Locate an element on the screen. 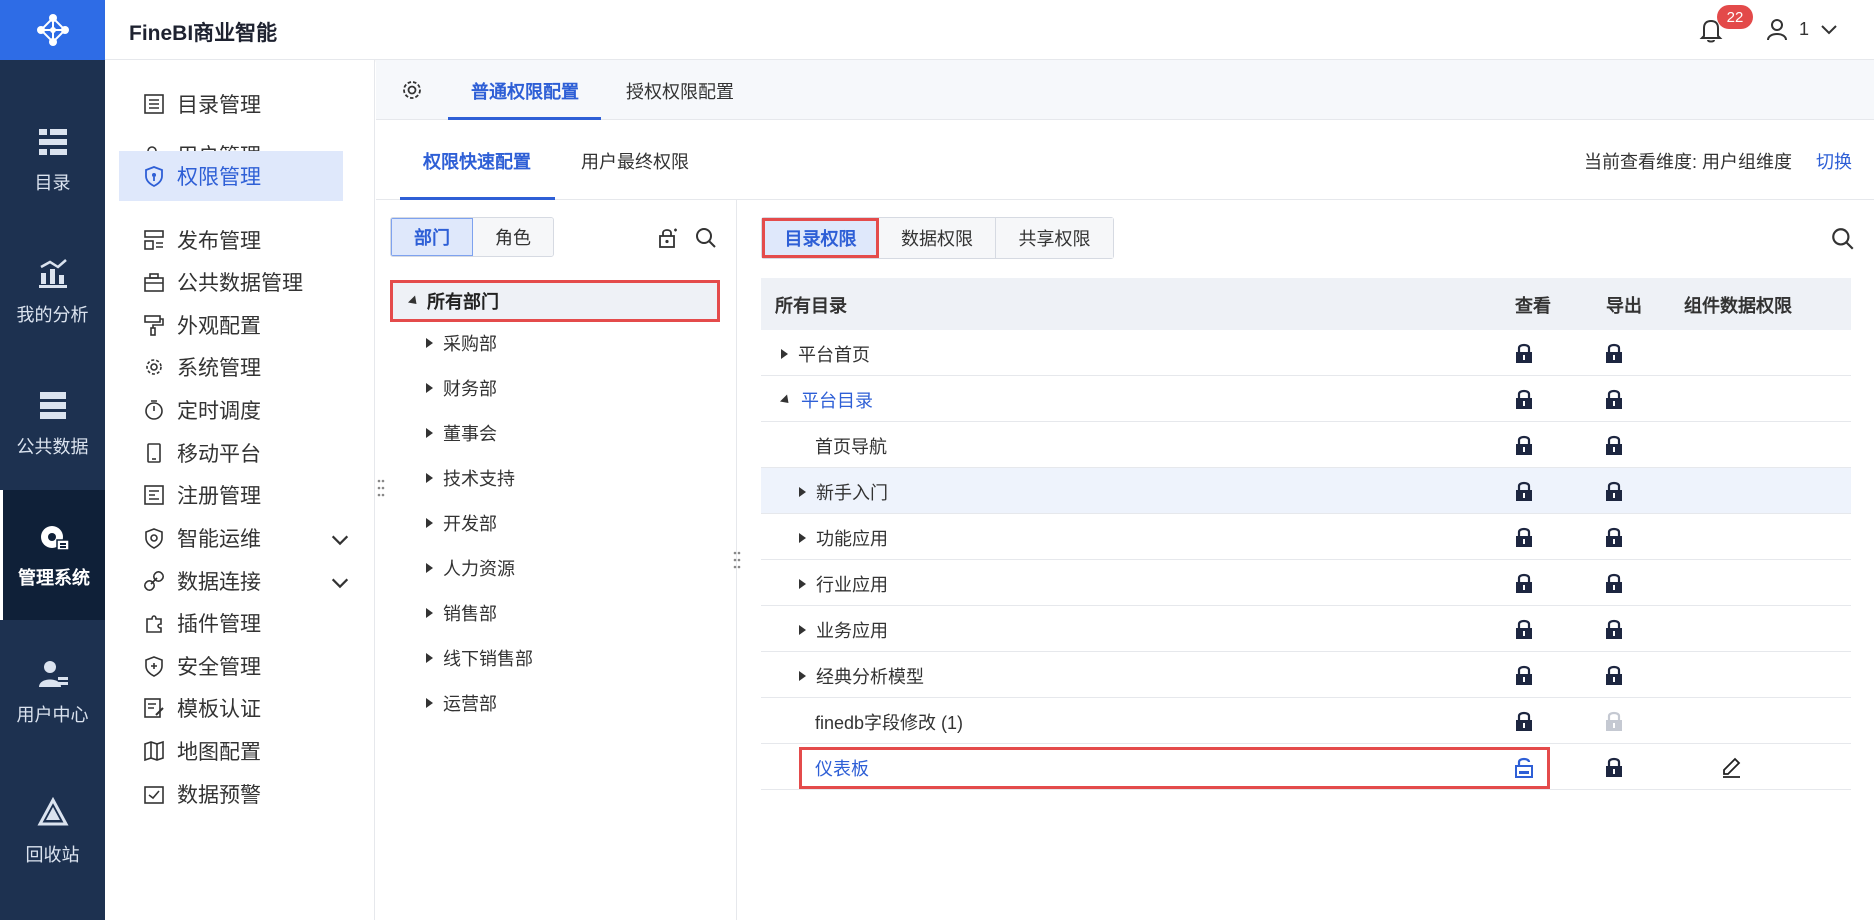 This screenshot has height=920, width=1874. submenu-label: 模板认证 is located at coordinates (219, 709).